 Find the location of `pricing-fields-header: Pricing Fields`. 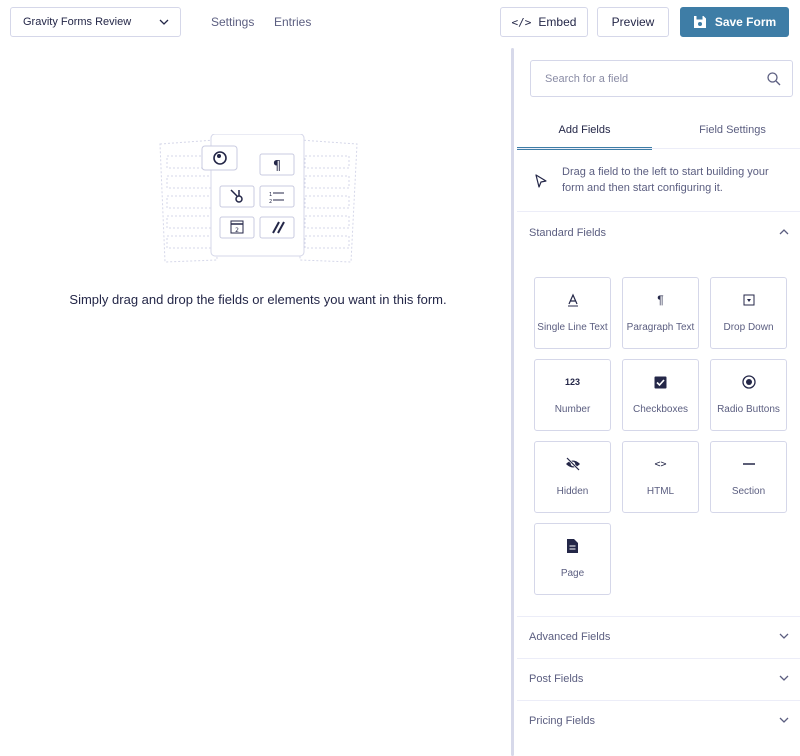

pricing-fields-header: Pricing Fields is located at coordinates (562, 721).